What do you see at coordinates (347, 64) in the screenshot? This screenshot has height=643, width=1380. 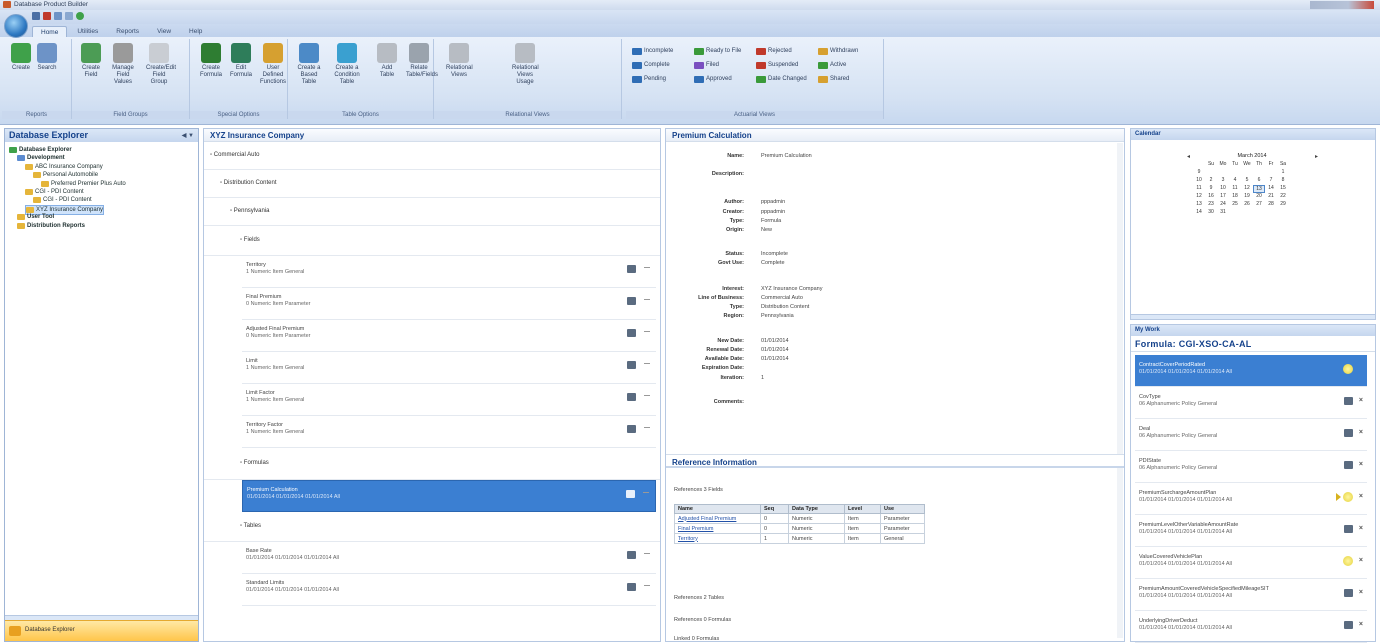 I see `ribbon-button: Create a Condition Table` at bounding box center [347, 64].